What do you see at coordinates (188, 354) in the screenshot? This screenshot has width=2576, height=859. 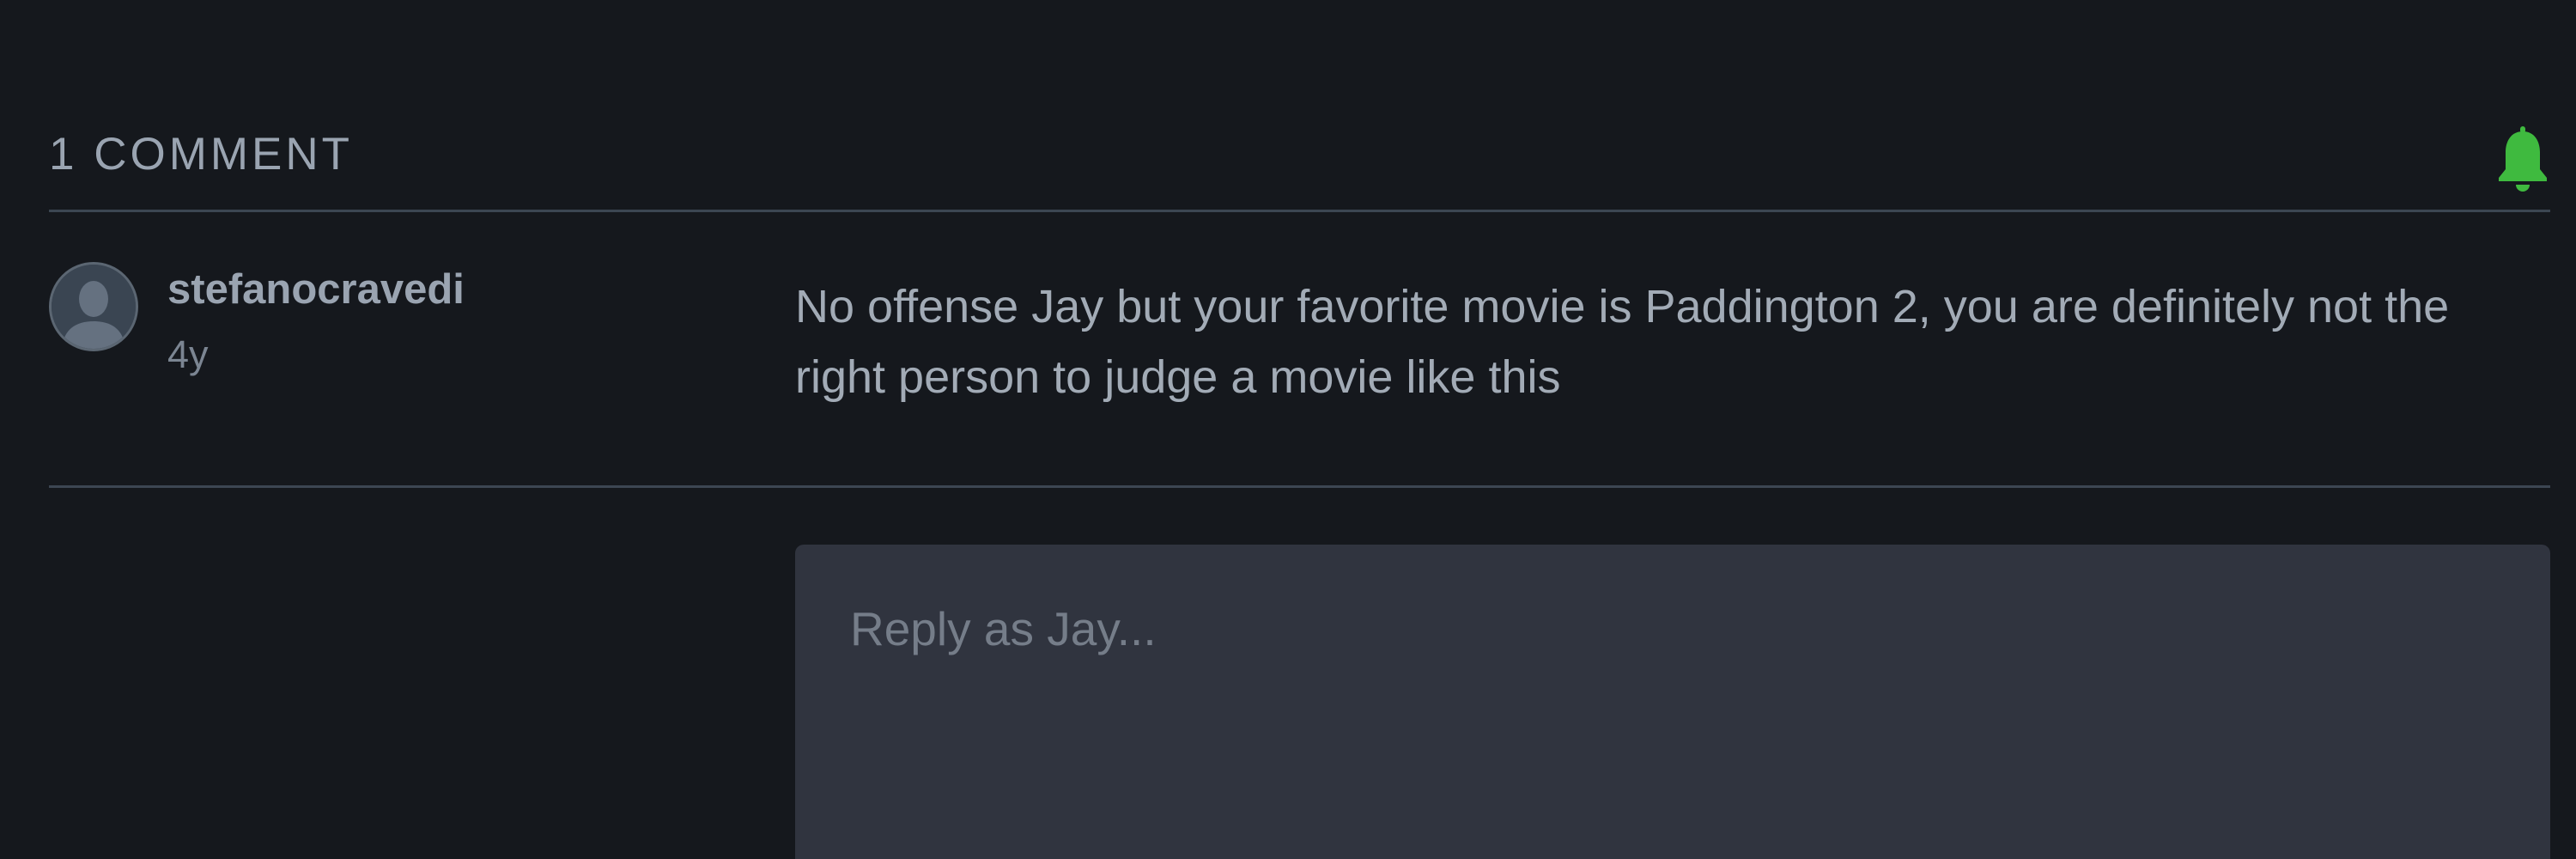 I see `comment-timestamp: 4y` at bounding box center [188, 354].